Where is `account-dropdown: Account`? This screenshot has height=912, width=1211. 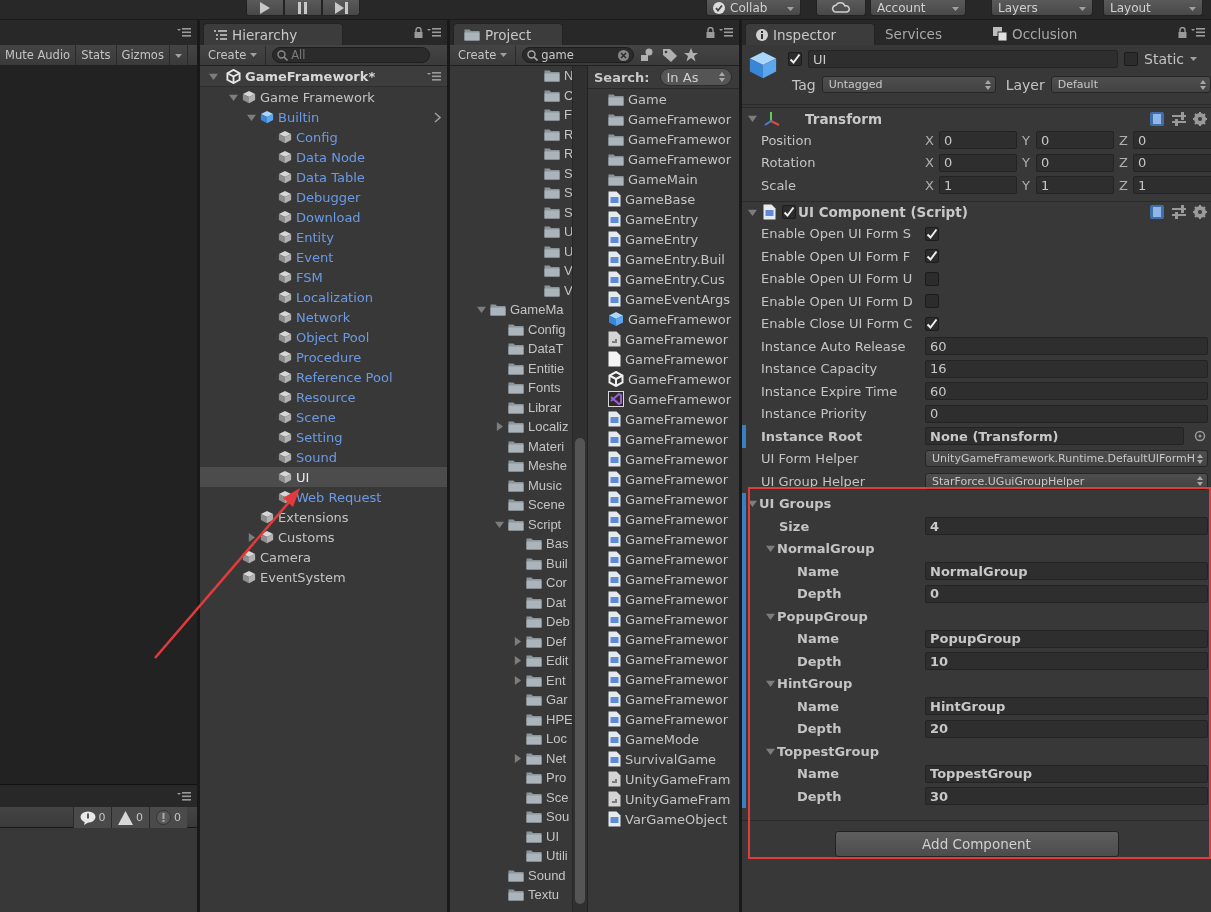
account-dropdown: Account is located at coordinates (918, 8).